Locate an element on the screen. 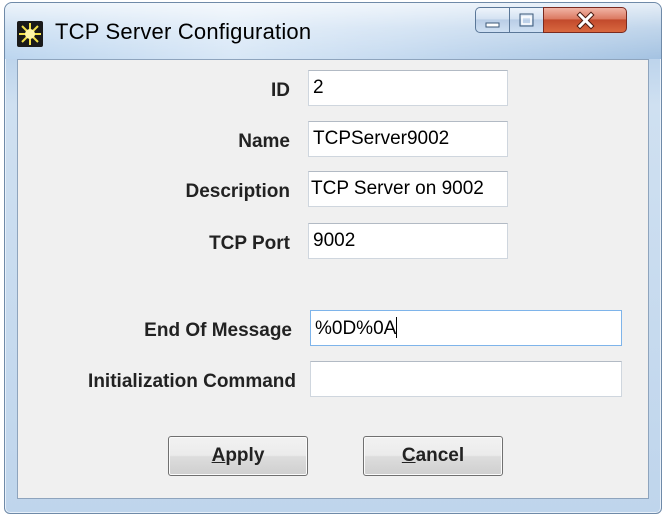  id-field: 2 is located at coordinates (408, 88).